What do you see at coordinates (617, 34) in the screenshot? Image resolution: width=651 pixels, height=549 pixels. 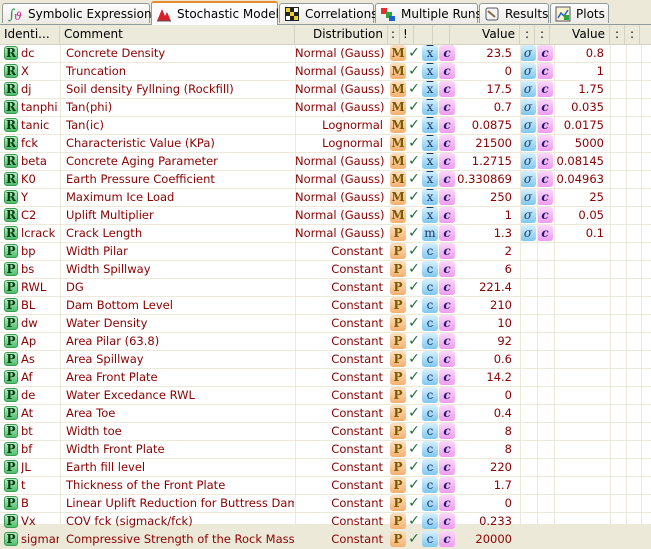 I see `column-header-s3: :` at bounding box center [617, 34].